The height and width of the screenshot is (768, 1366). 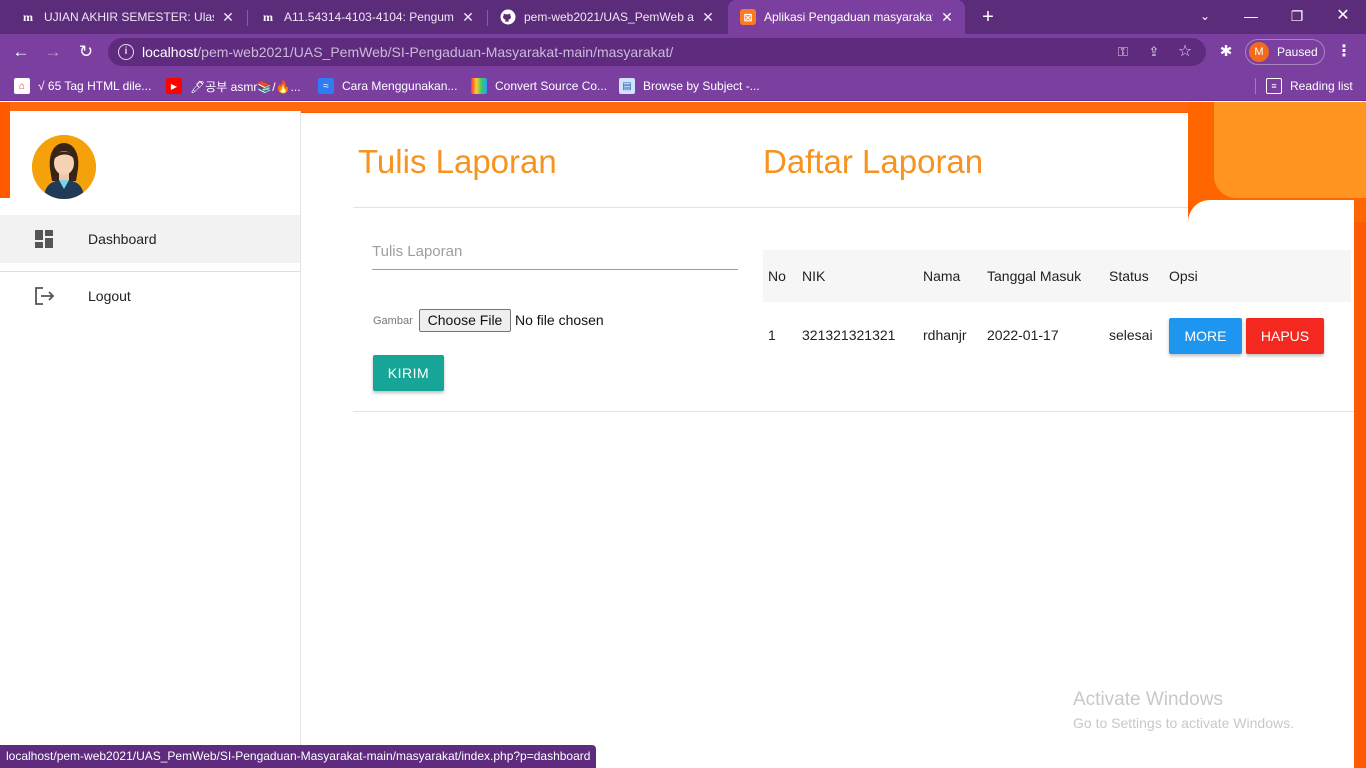 I want to click on file-field-label: Gambar, so click(x=393, y=321).